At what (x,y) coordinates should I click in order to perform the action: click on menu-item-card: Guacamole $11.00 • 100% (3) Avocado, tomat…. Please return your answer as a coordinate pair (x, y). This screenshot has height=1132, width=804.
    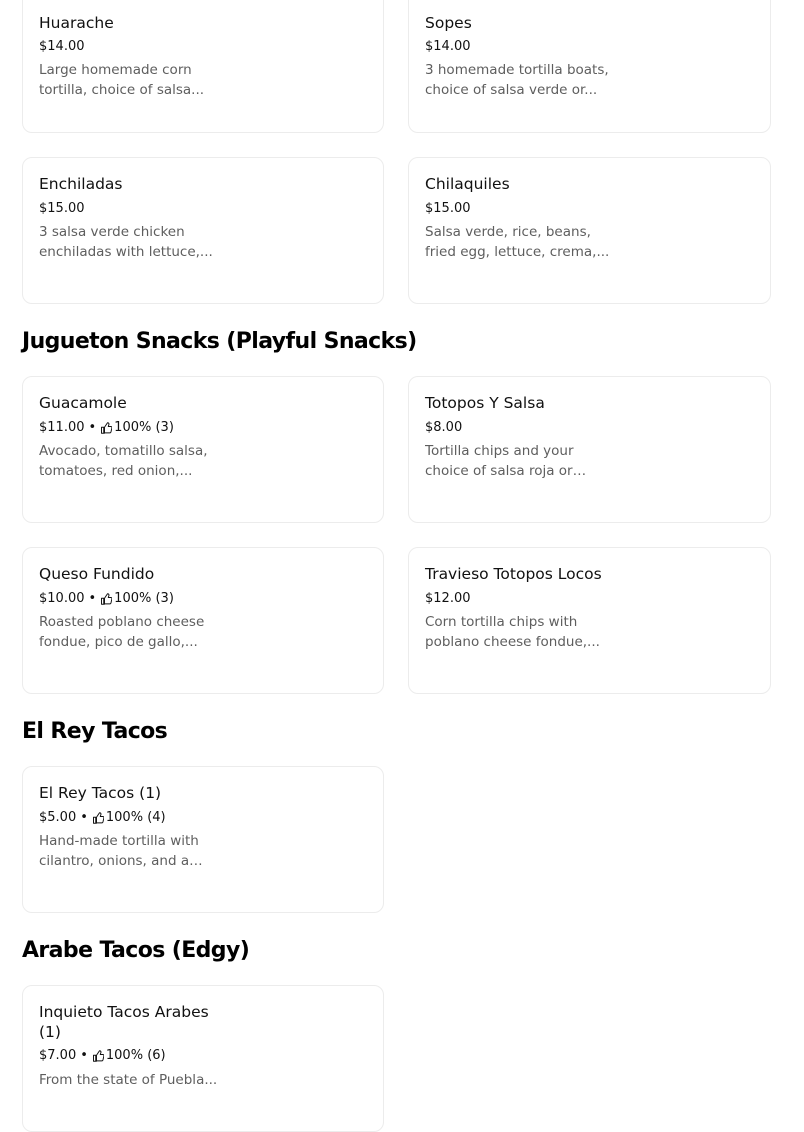
    Looking at the image, I should click on (203, 449).